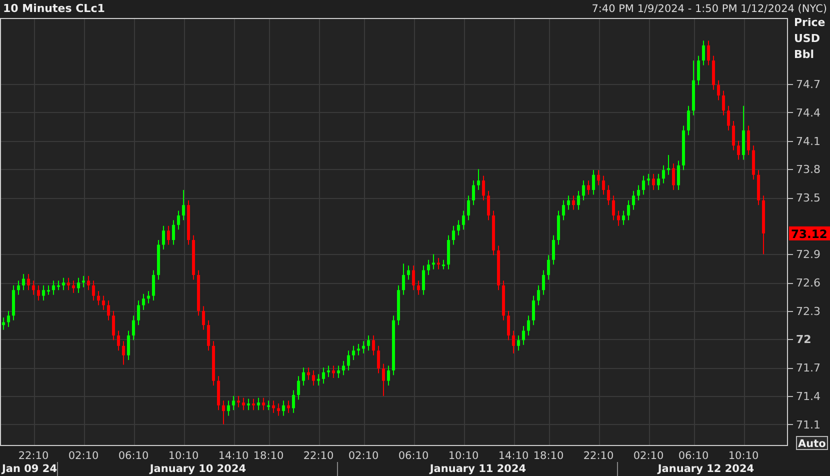 The width and height of the screenshot is (830, 476). I want to click on axis-label: 71.4, so click(808, 396).